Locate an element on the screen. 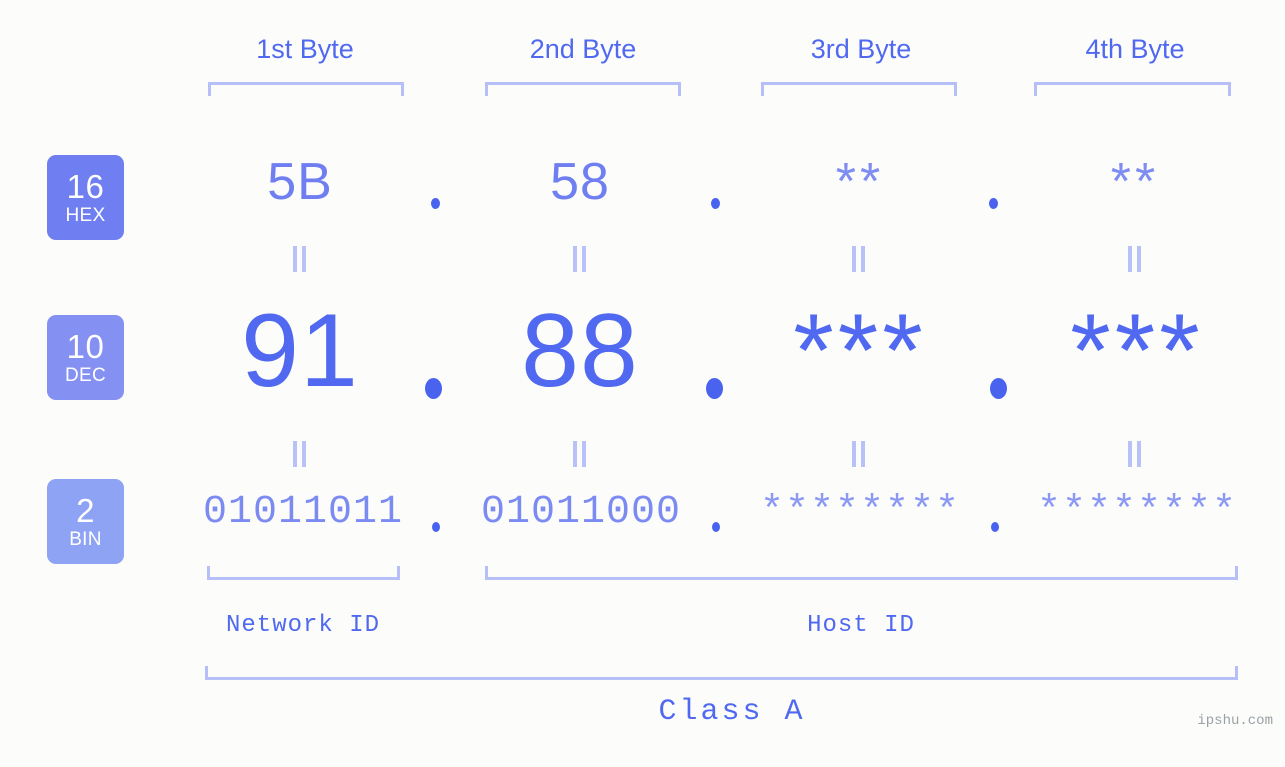 The width and height of the screenshot is (1285, 767). bin-byte-3: ******** is located at coordinates (860, 512).